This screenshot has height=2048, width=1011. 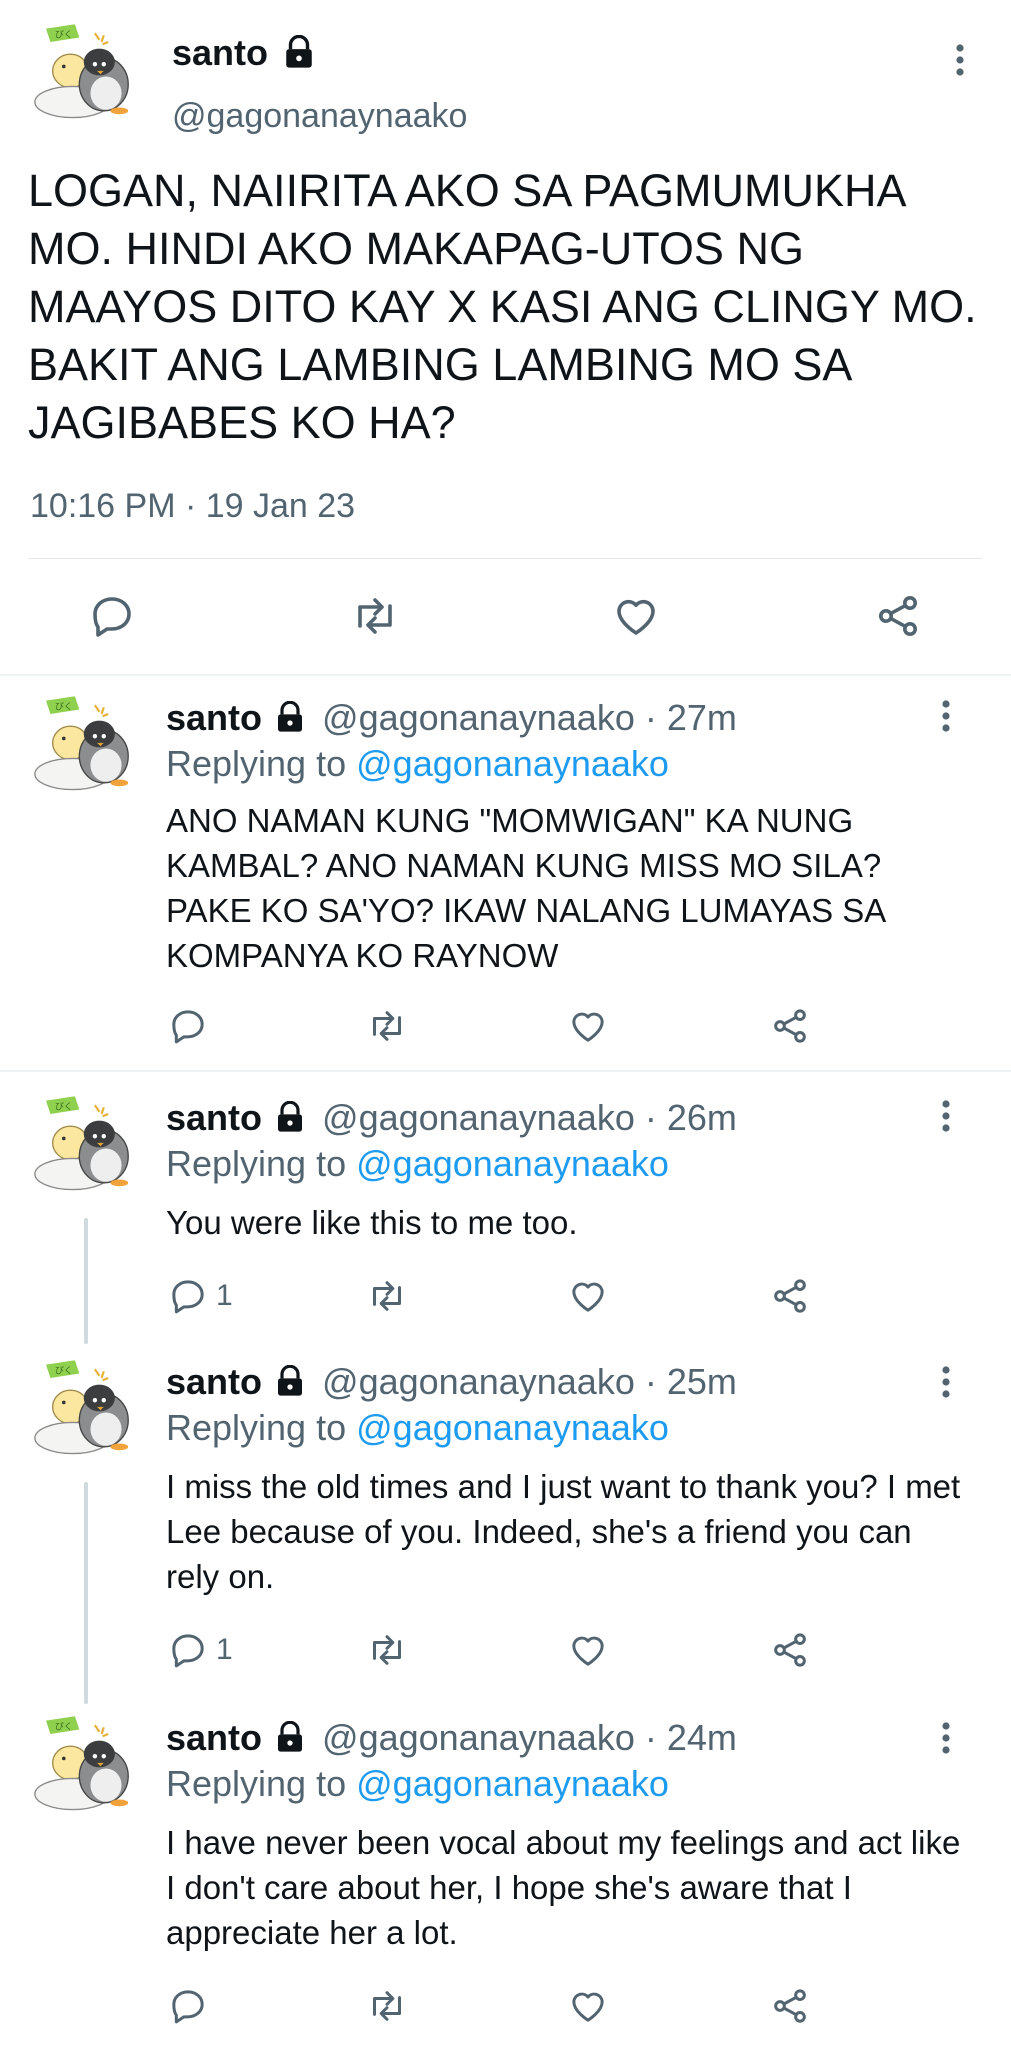 I want to click on tweet-time: · 26m, so click(x=691, y=1117).